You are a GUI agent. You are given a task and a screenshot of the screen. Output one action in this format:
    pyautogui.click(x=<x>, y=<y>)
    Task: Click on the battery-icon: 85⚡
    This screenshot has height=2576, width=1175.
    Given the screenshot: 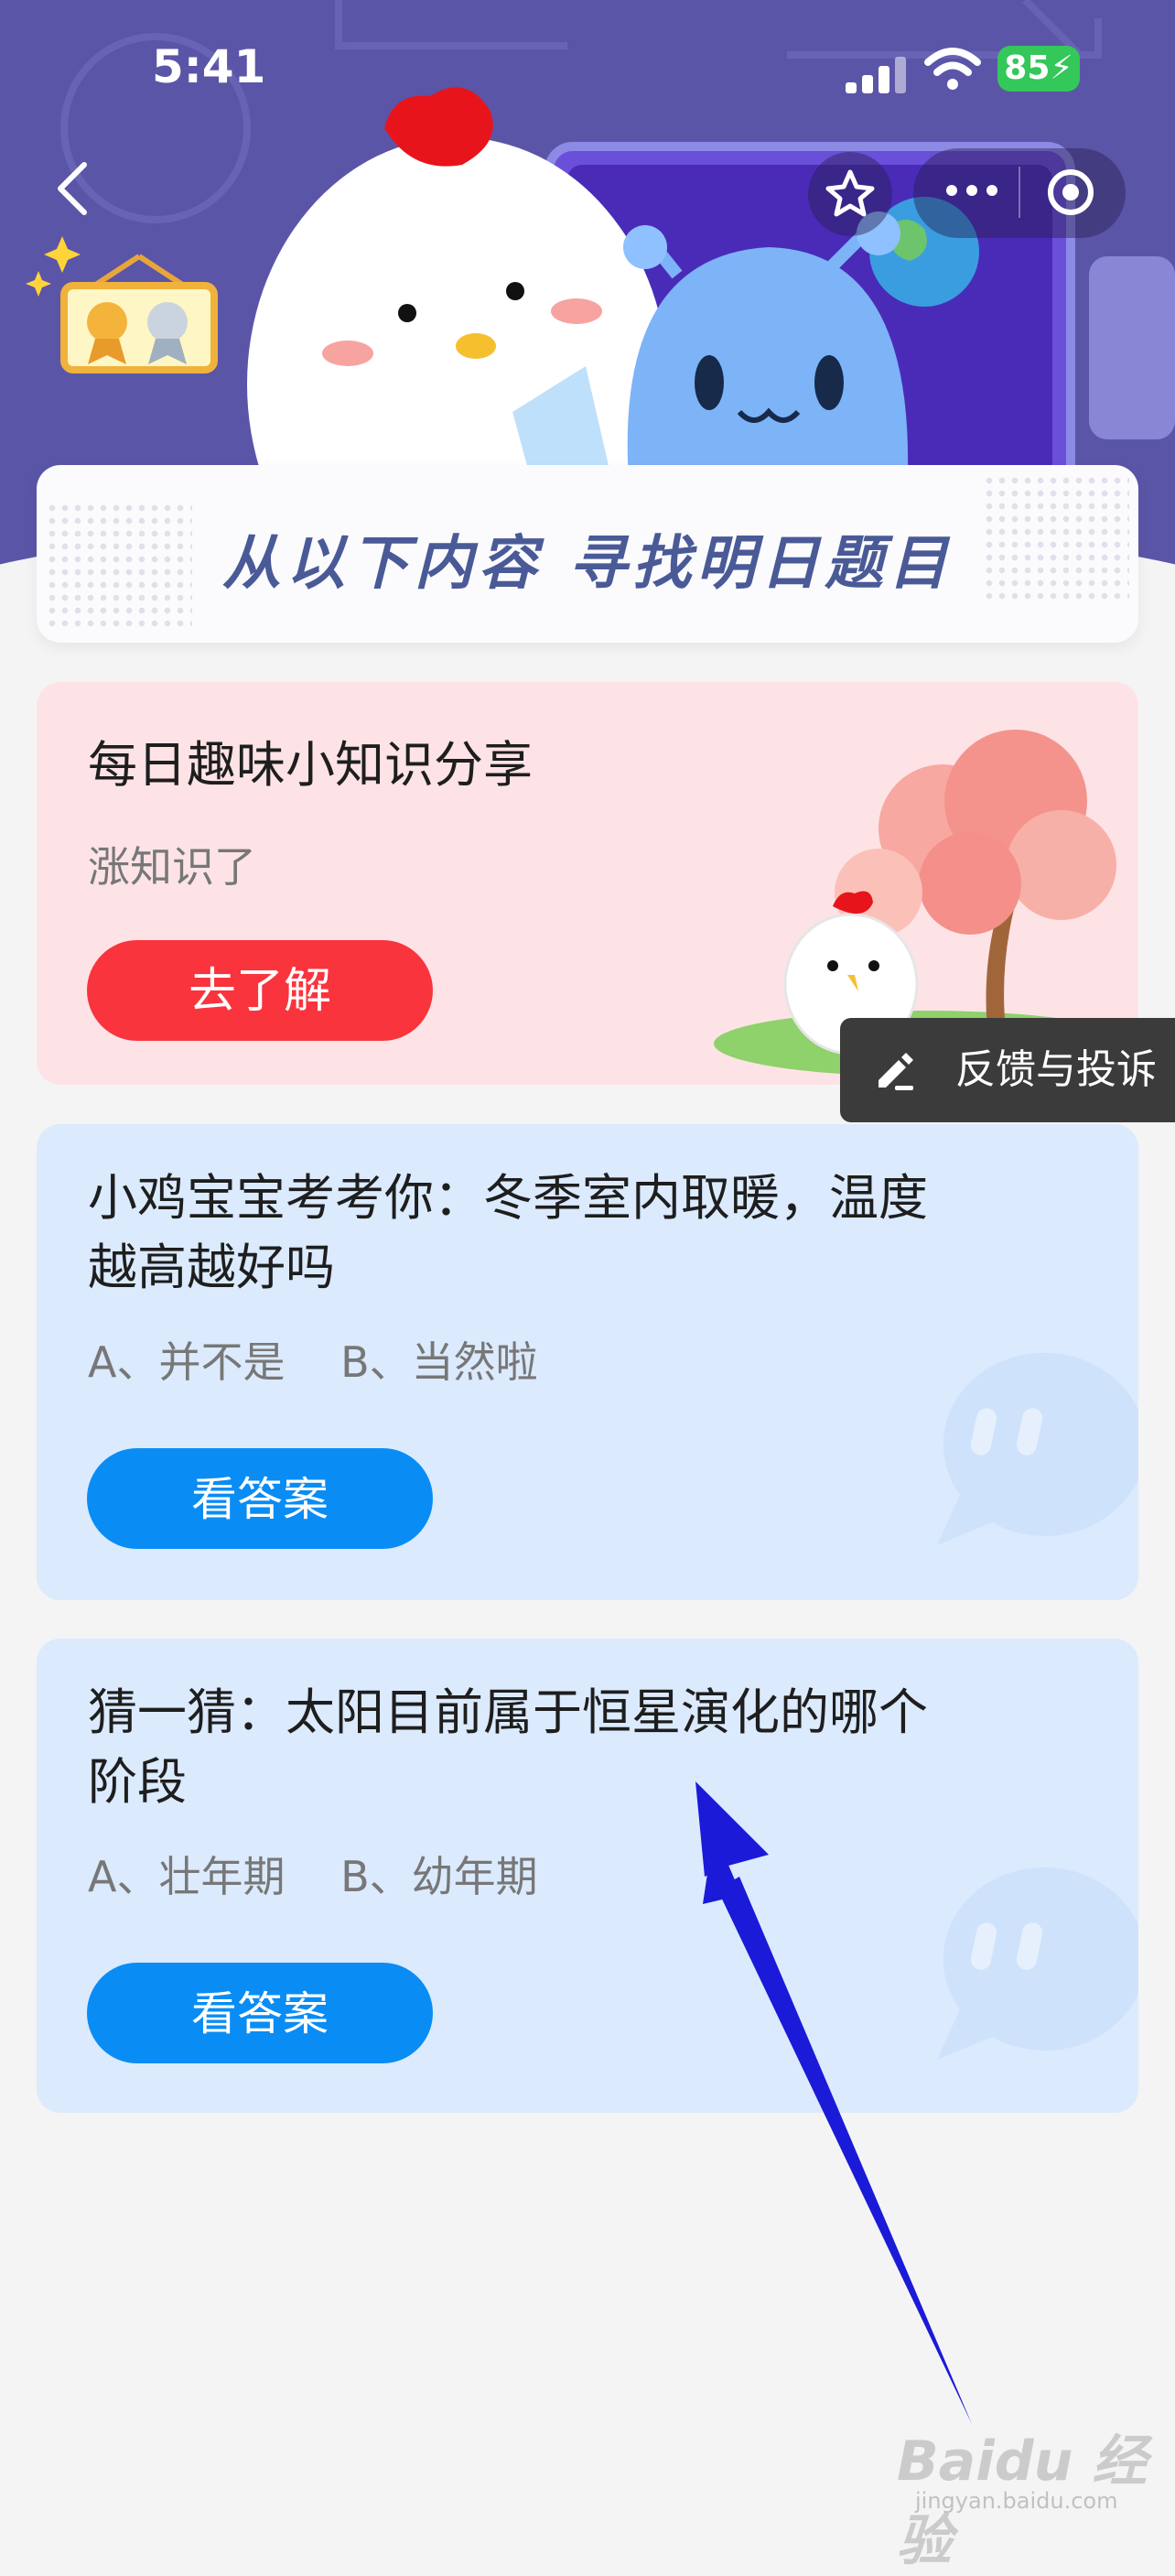 What is the action you would take?
    pyautogui.click(x=1038, y=69)
    